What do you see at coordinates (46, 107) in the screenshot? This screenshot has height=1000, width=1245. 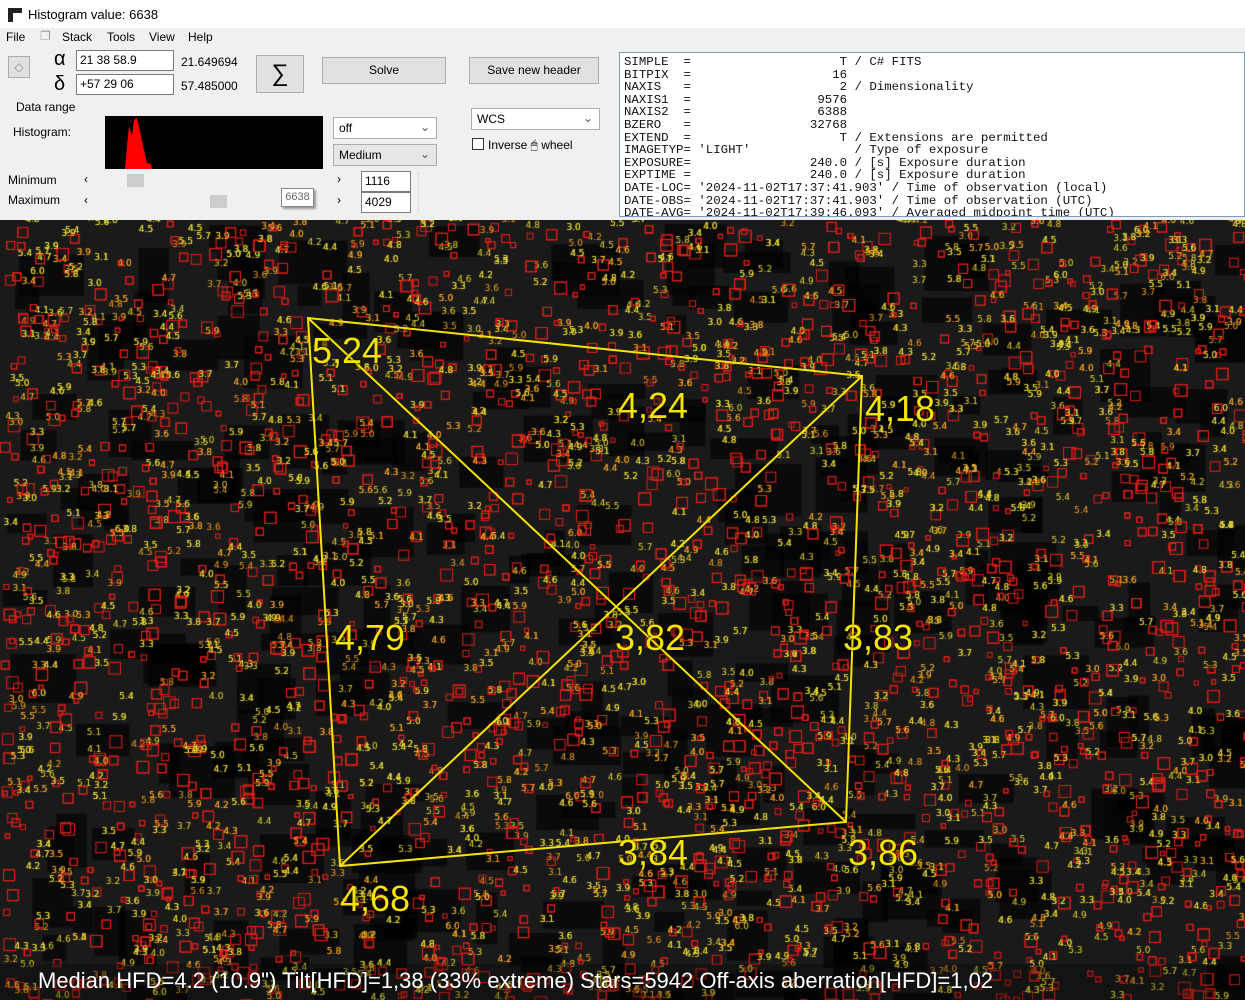 I see `data-range-label: Data range` at bounding box center [46, 107].